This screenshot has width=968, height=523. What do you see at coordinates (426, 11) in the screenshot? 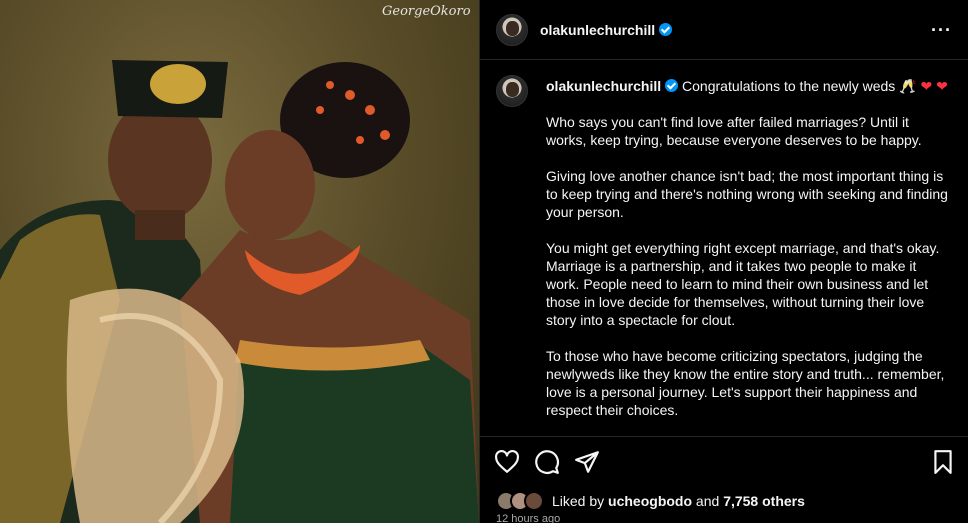
I see `photographer-watermark: GeorgeOkoro` at bounding box center [426, 11].